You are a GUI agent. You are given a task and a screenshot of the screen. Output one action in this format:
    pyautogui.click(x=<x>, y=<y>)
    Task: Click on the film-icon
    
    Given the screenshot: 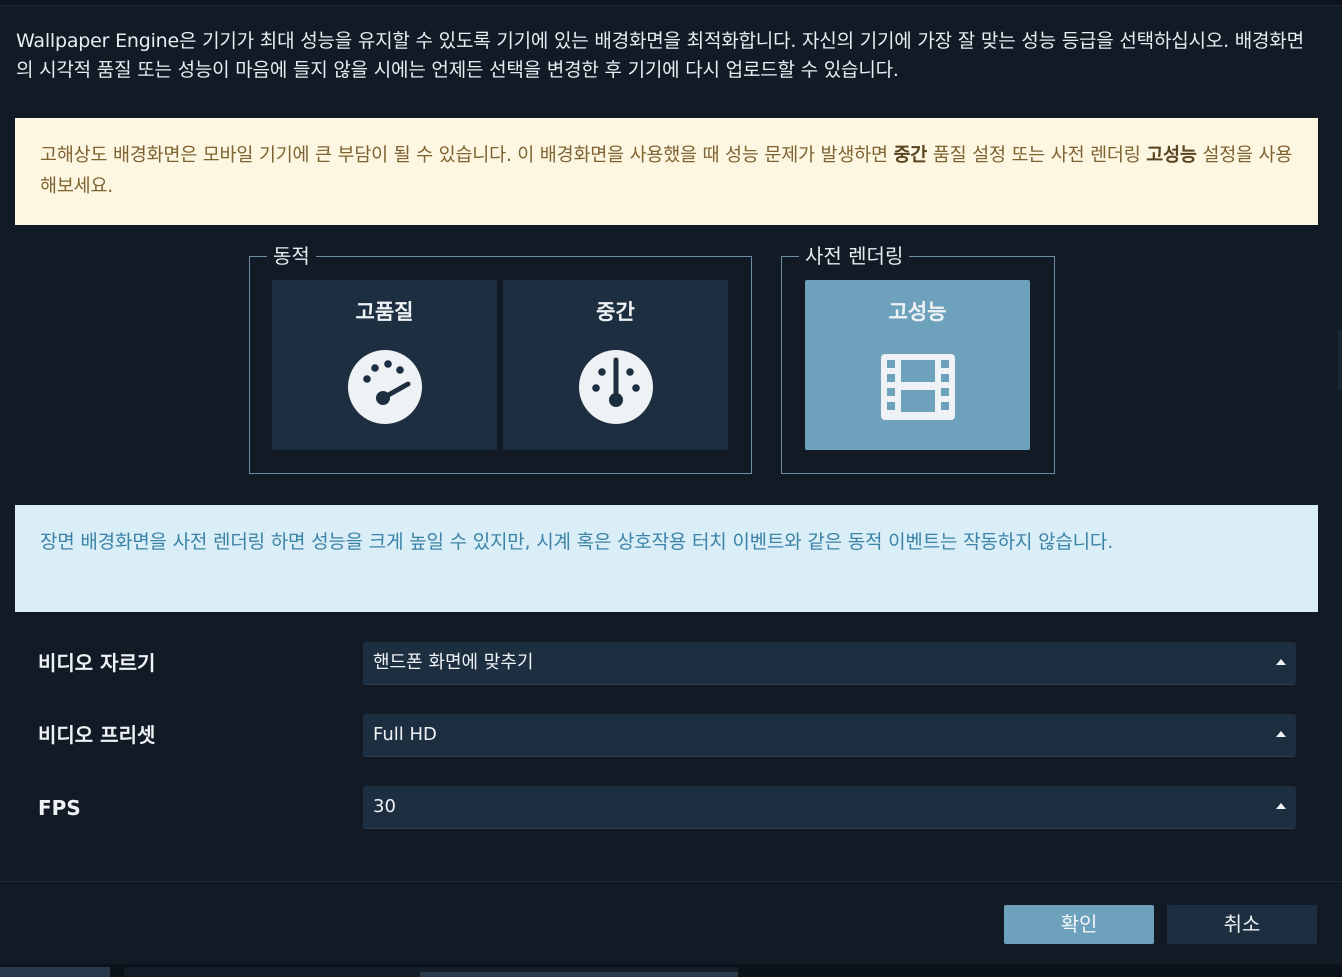 What is the action you would take?
    pyautogui.click(x=918, y=387)
    